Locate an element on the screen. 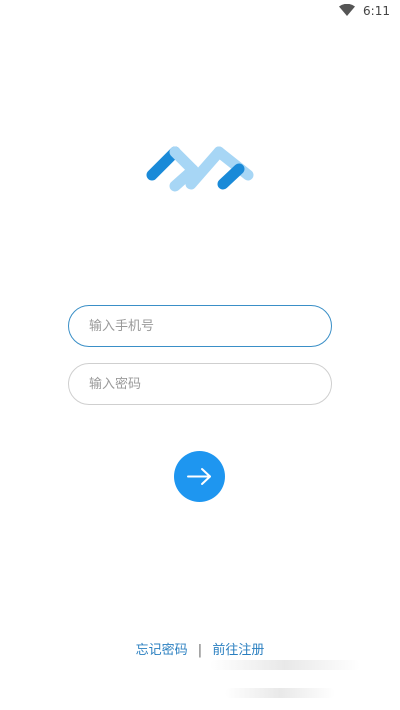 The image size is (400, 710). password-input-container is located at coordinates (200, 384).